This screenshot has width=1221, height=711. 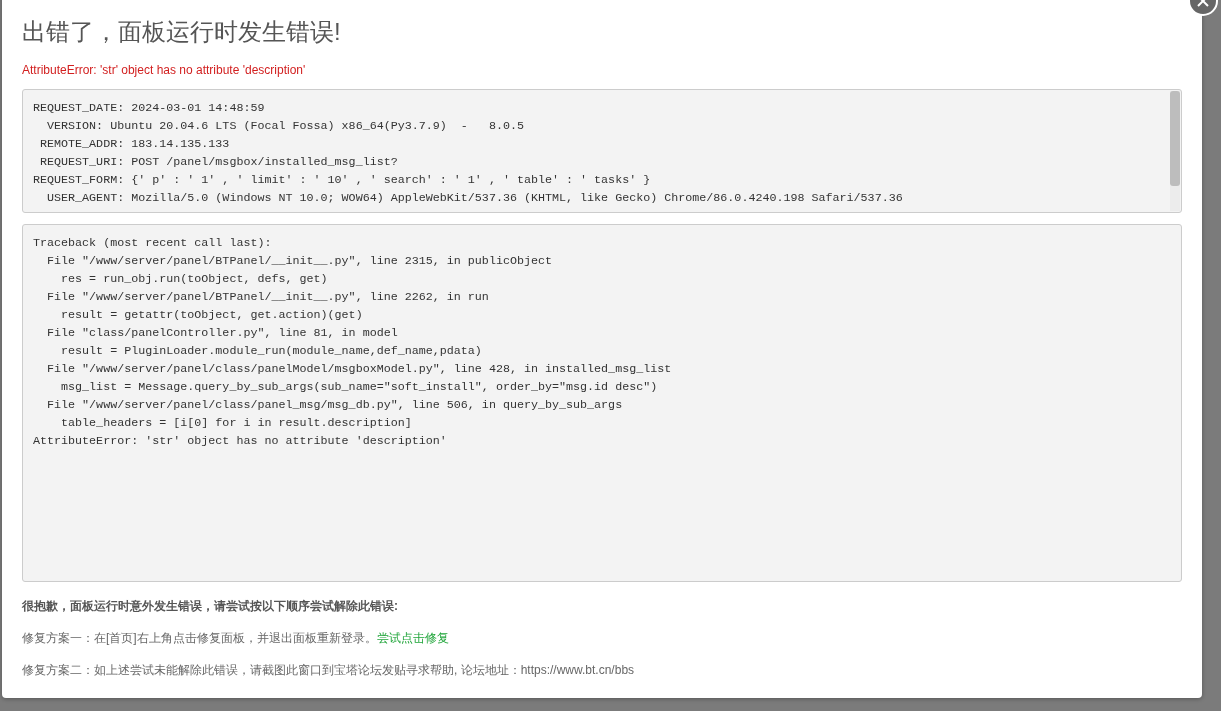 What do you see at coordinates (285, 126) in the screenshot?
I see `code-line: VERSION: Ubuntu 20.04.6 LTS (Focal Fossa) x86_64(Py3.7.9) - 8.0.5` at bounding box center [285, 126].